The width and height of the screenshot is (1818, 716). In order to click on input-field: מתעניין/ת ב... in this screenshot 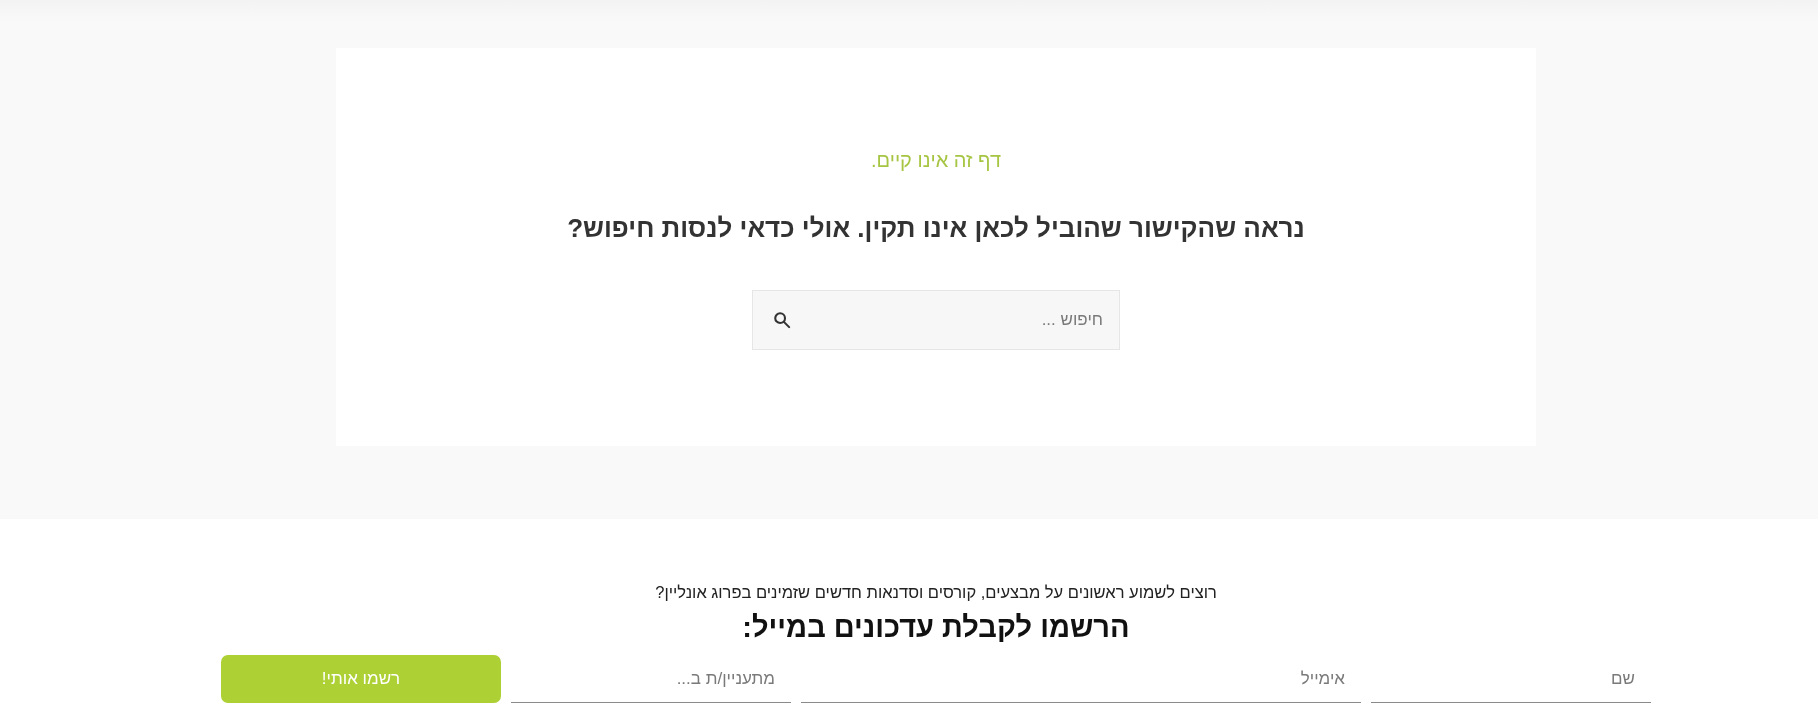, I will do `click(651, 679)`.